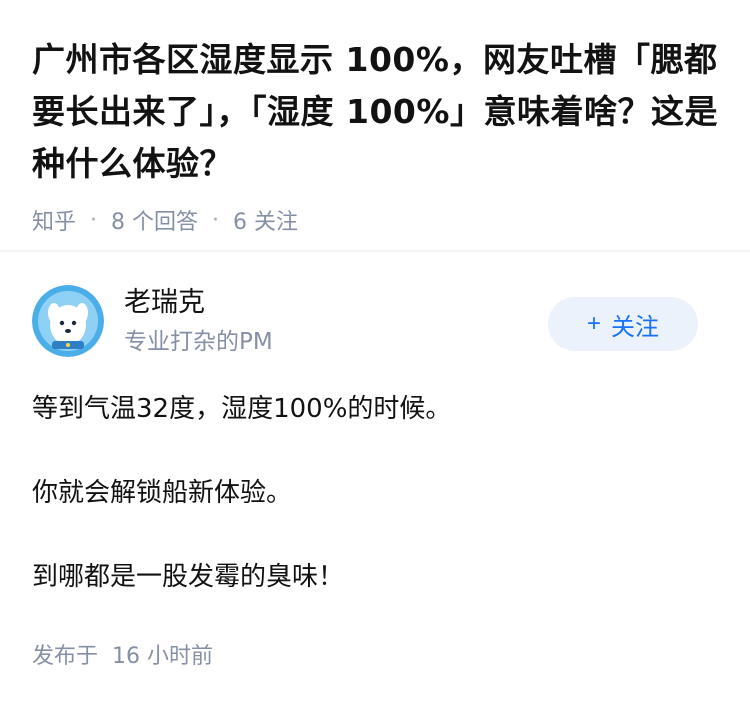 This screenshot has width=750, height=708. Describe the element at coordinates (198, 322) in the screenshot. I see `author-info: 老瑞克 专业打杂的PM` at that location.